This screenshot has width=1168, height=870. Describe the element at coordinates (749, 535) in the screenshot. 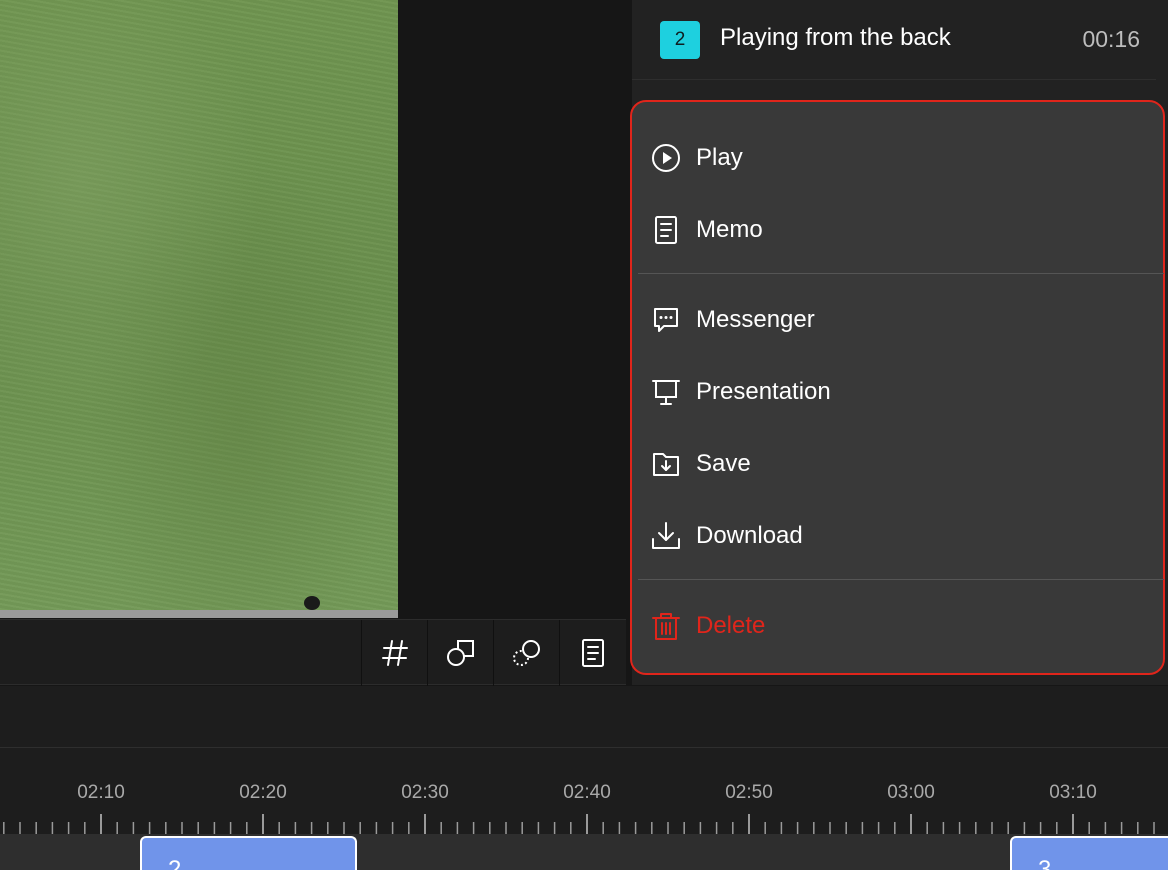

I see `menu-item-label: Download` at that location.